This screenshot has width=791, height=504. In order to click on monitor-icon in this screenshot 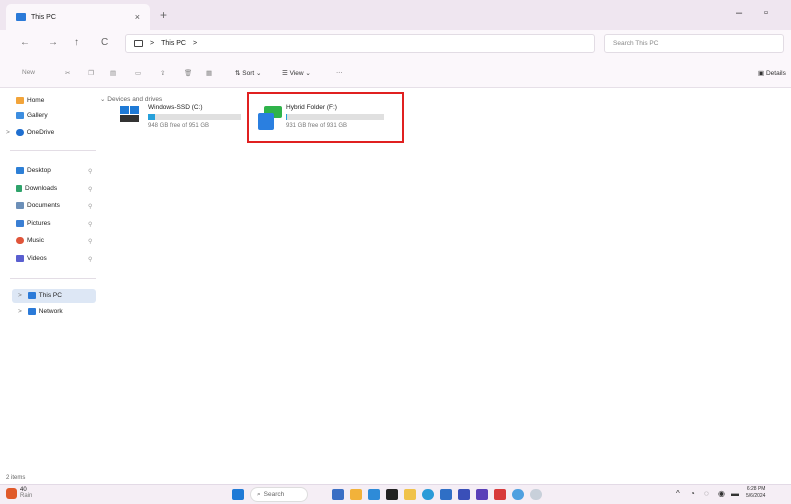, I will do `click(138, 43)`.